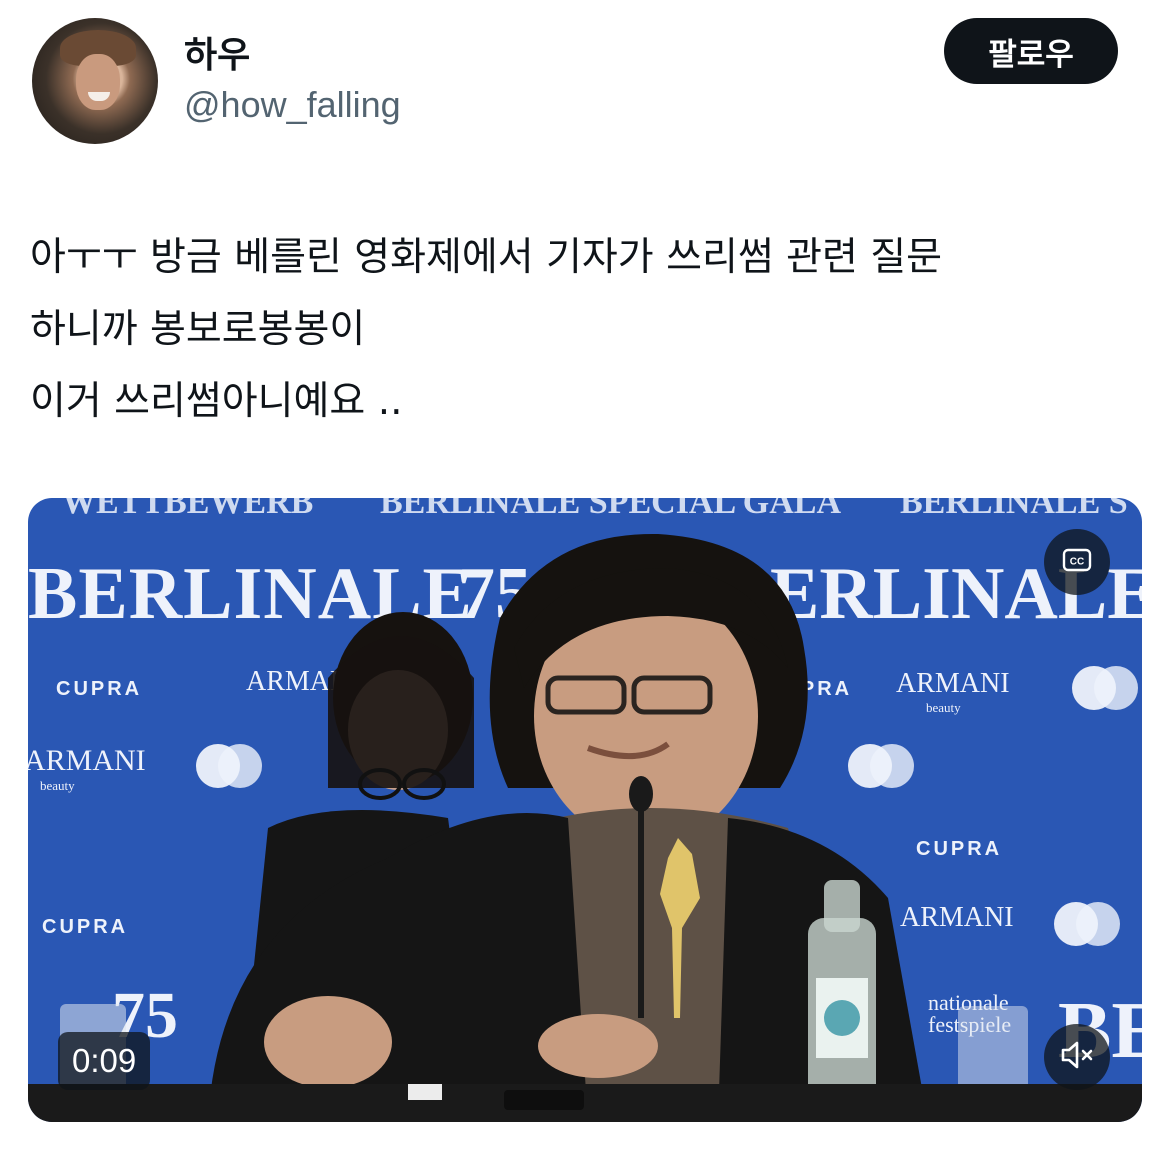 The width and height of the screenshot is (1170, 1154). I want to click on avatar-face, so click(98, 82).